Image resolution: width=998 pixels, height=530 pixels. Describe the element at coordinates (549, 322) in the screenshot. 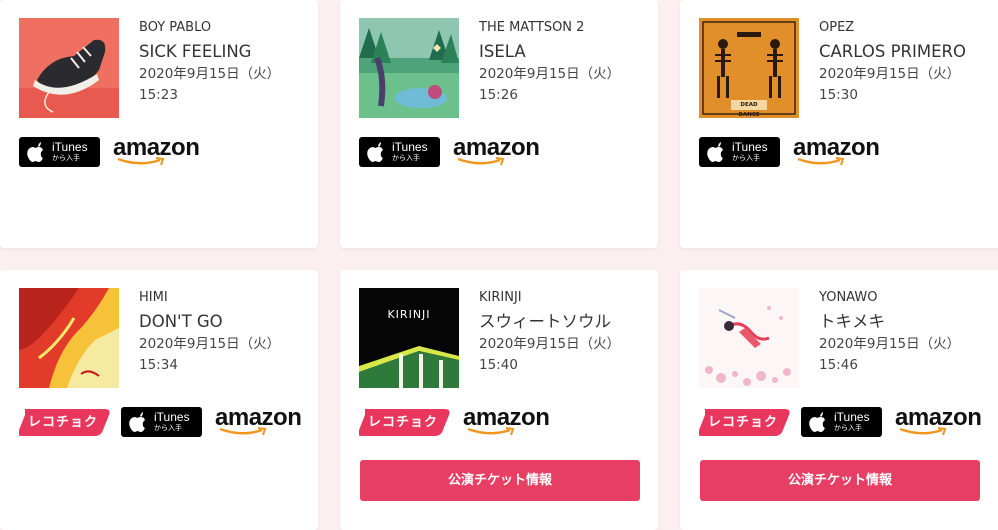

I see `song-title: スウィートソウル` at that location.